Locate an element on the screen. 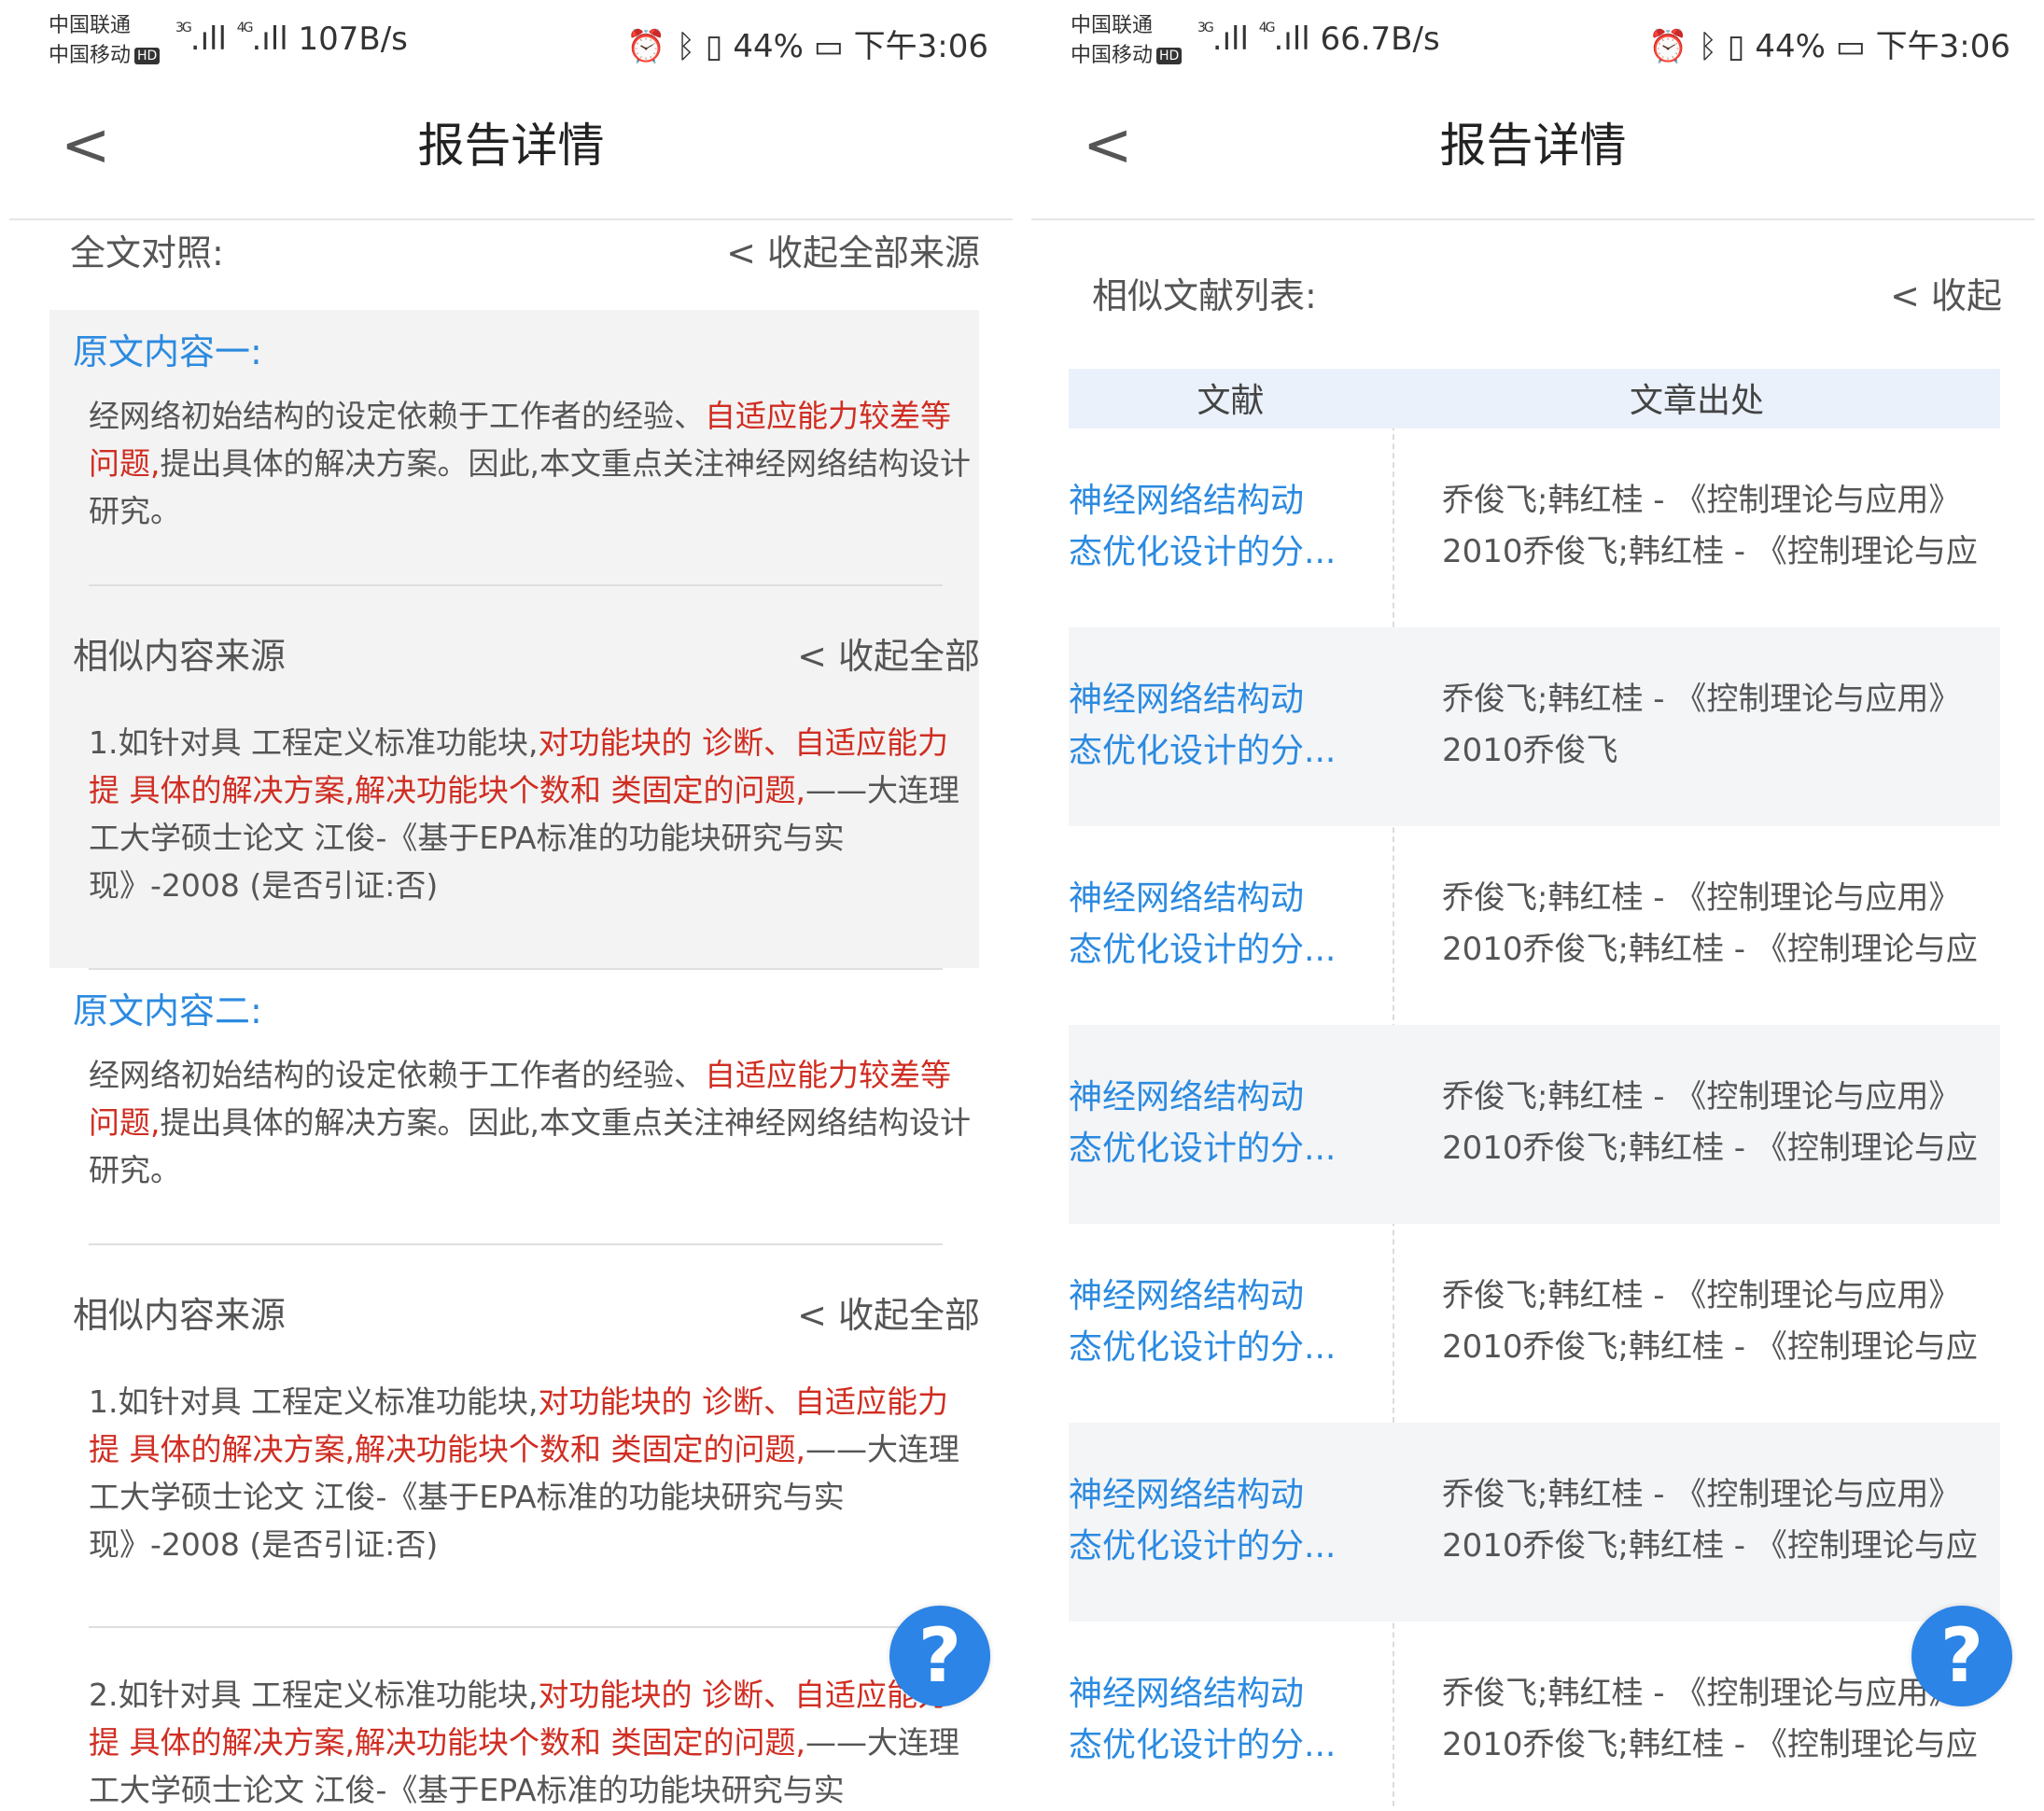  network-info: 3G.ıll 4G.ıll 107B/s is located at coordinates (291, 39).